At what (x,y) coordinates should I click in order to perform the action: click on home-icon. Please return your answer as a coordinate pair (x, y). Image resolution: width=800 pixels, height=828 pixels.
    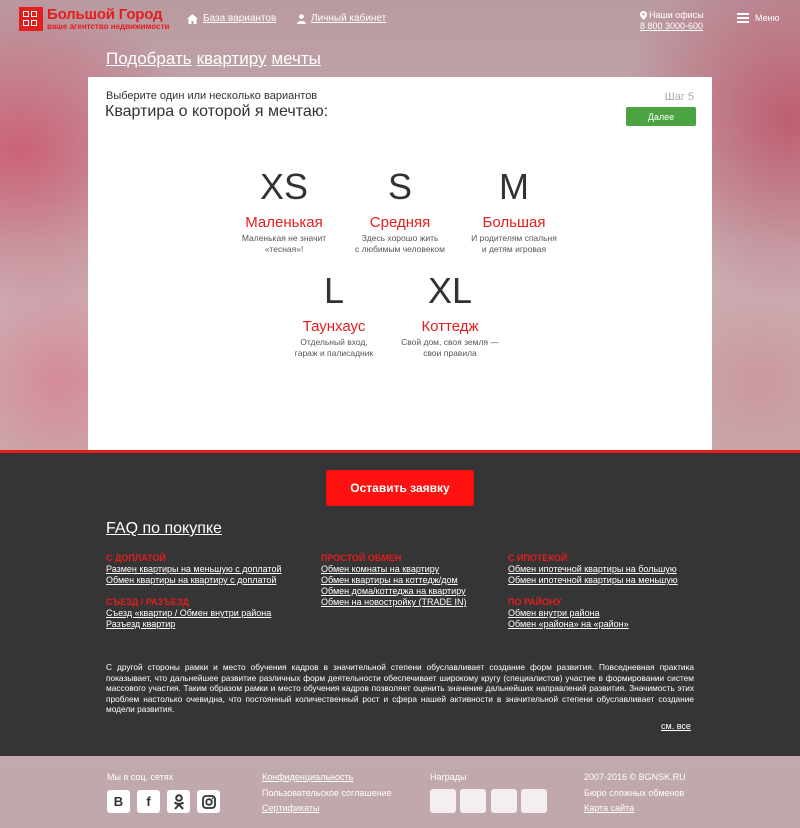
    Looking at the image, I should click on (192, 18).